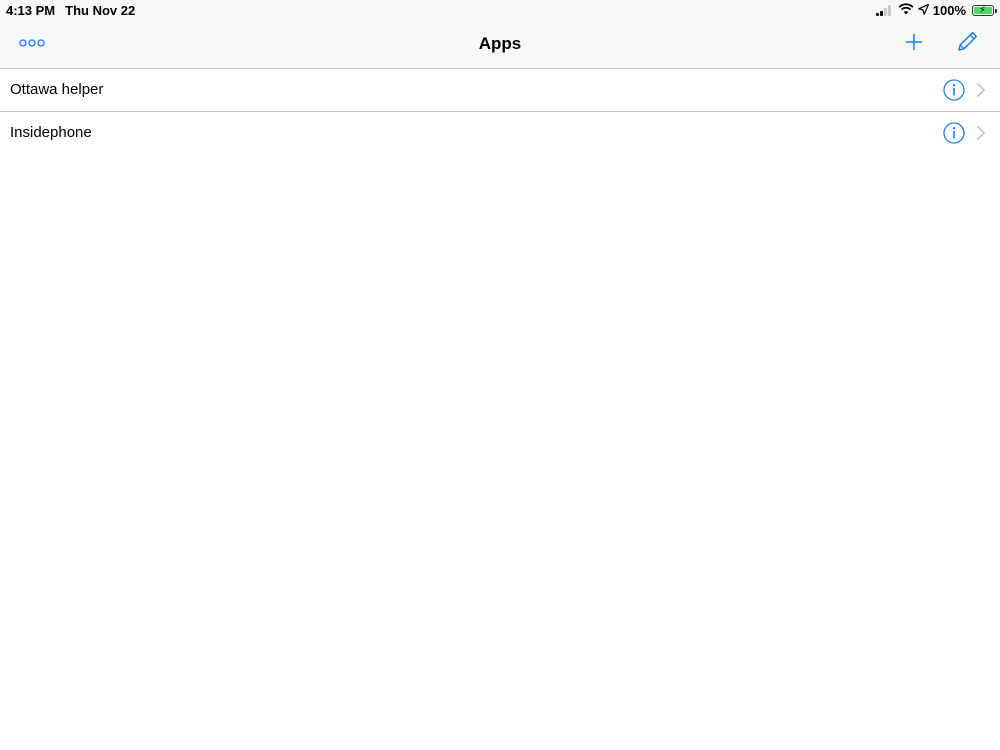 This screenshot has width=1000, height=750. I want to click on status-date: Thu Nov 22, so click(100, 10).